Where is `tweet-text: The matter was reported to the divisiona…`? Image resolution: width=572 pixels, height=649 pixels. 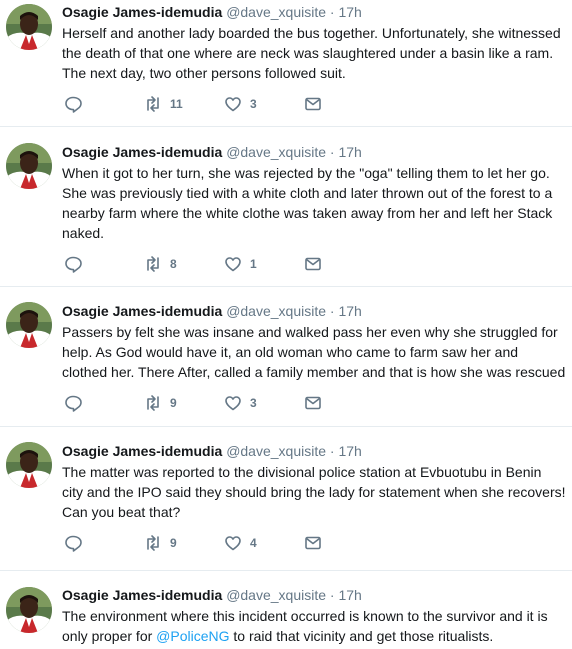
tweet-text: The matter was reported to the divisiona… is located at coordinates (314, 492).